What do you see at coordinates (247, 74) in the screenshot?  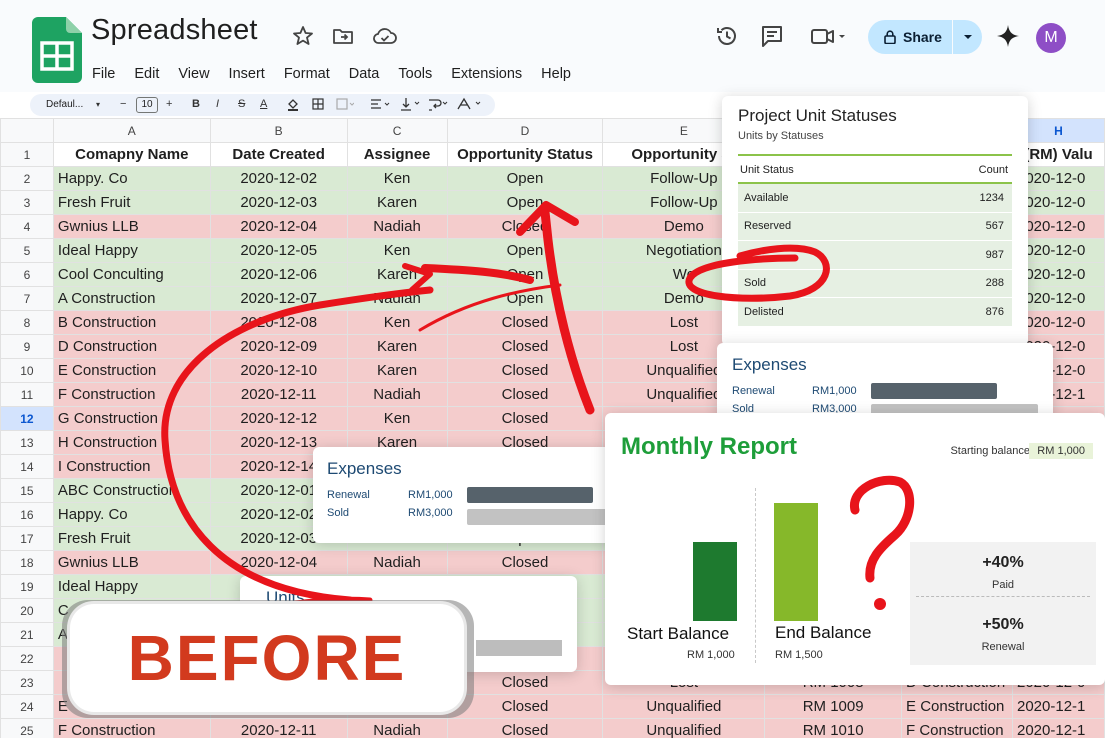 I see `menu-insert: Insert` at bounding box center [247, 74].